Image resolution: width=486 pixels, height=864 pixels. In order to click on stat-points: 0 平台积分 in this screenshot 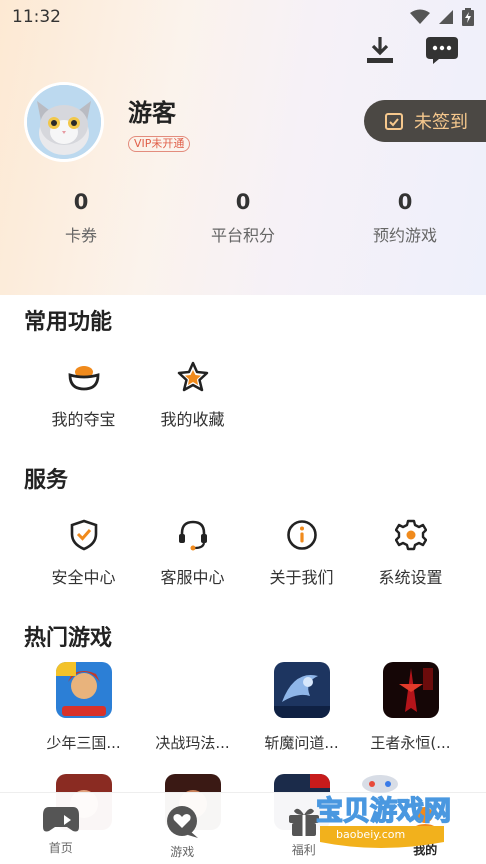, I will do `click(243, 218)`.